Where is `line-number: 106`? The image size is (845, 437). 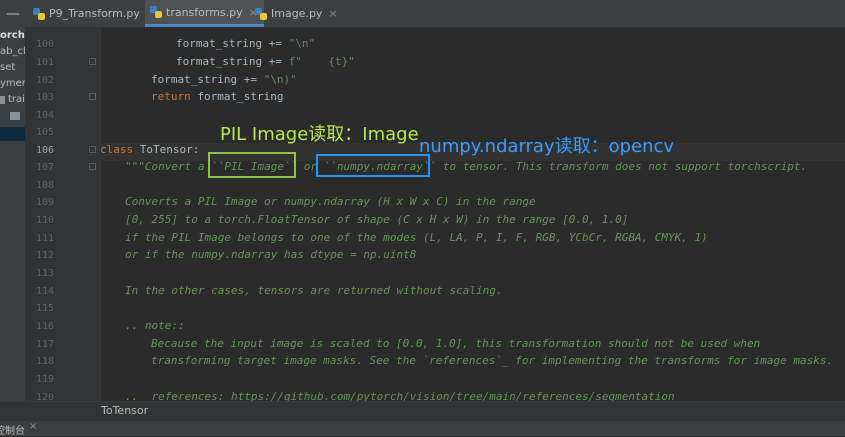
line-number: 106 is located at coordinates (44, 150).